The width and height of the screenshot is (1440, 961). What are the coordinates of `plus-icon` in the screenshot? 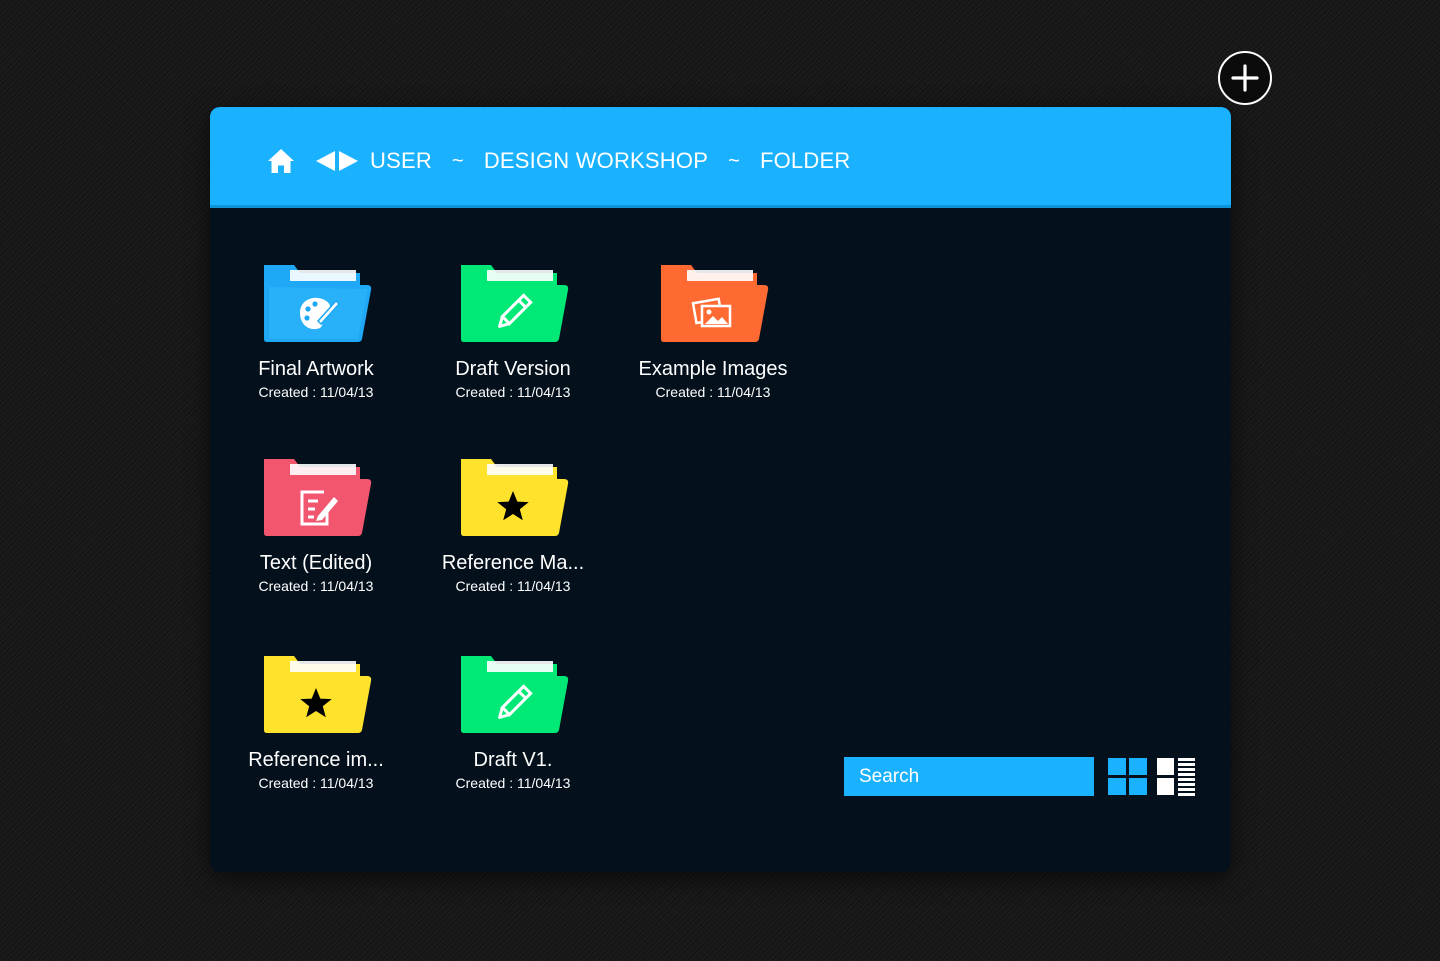 It's located at (1245, 78).